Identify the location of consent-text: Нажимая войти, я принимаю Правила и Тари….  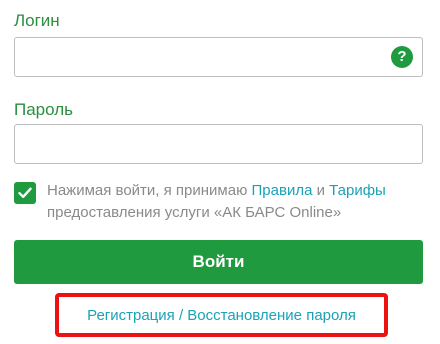
(239, 202).